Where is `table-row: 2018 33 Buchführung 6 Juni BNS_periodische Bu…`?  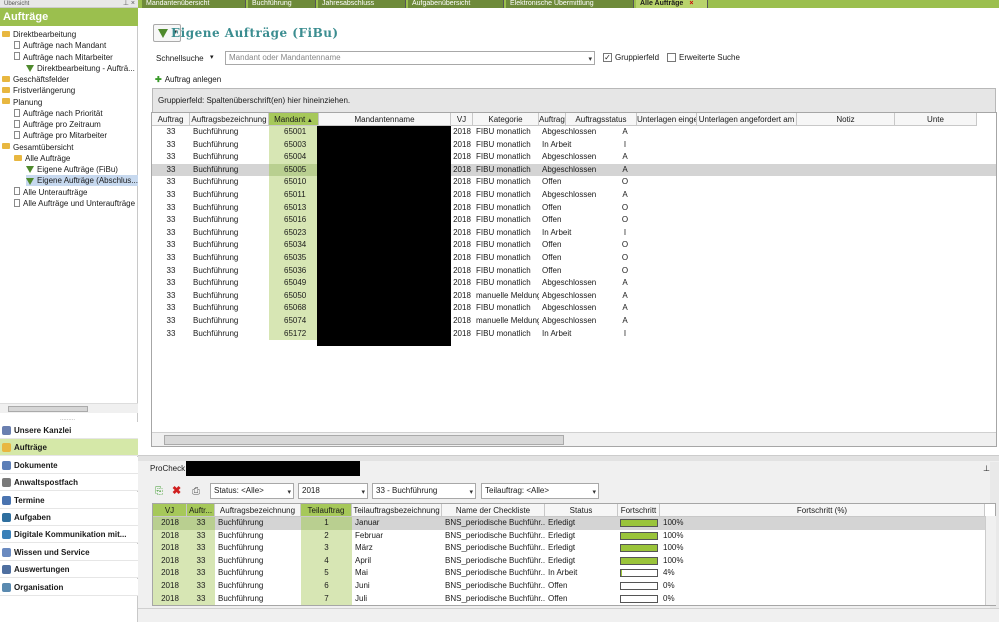
table-row: 2018 33 Buchführung 6 Juni BNS_periodische Bu… is located at coordinates (574, 586).